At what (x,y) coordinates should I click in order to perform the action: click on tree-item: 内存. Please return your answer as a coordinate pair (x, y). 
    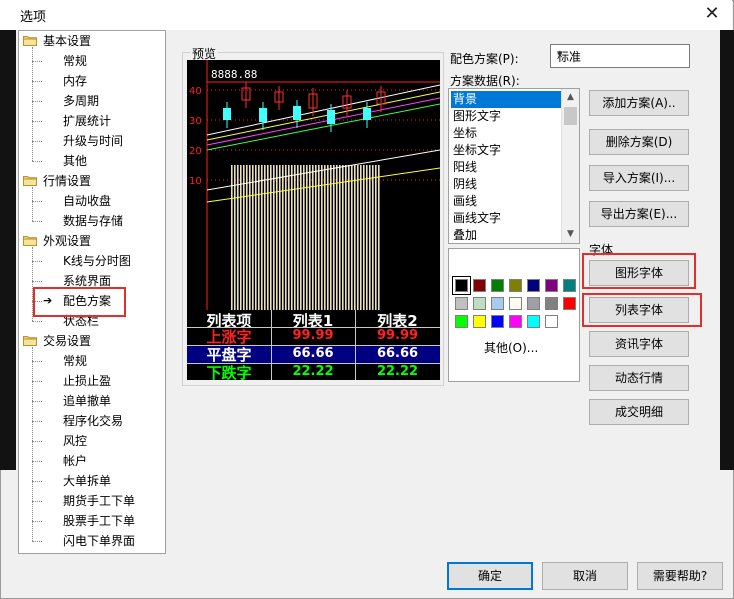
    Looking at the image, I should click on (92, 81).